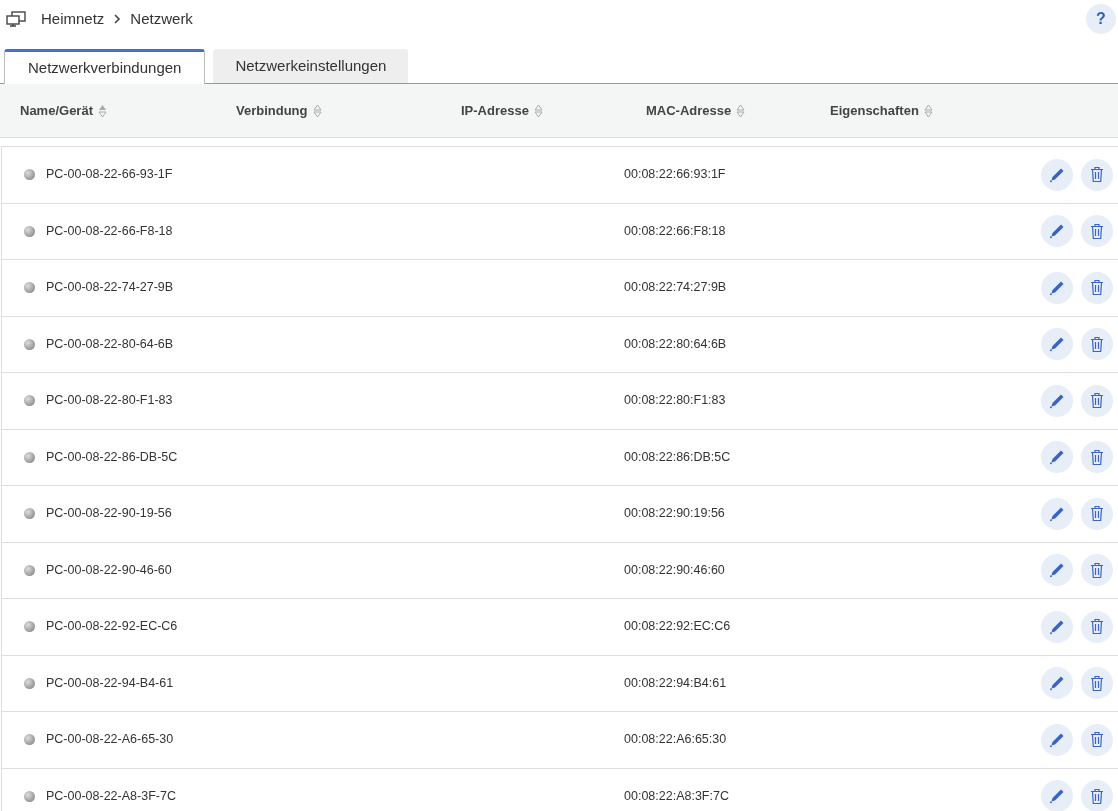  Describe the element at coordinates (676, 796) in the screenshot. I see `mac-address: 00:08:22:A8:3F:7C` at that location.